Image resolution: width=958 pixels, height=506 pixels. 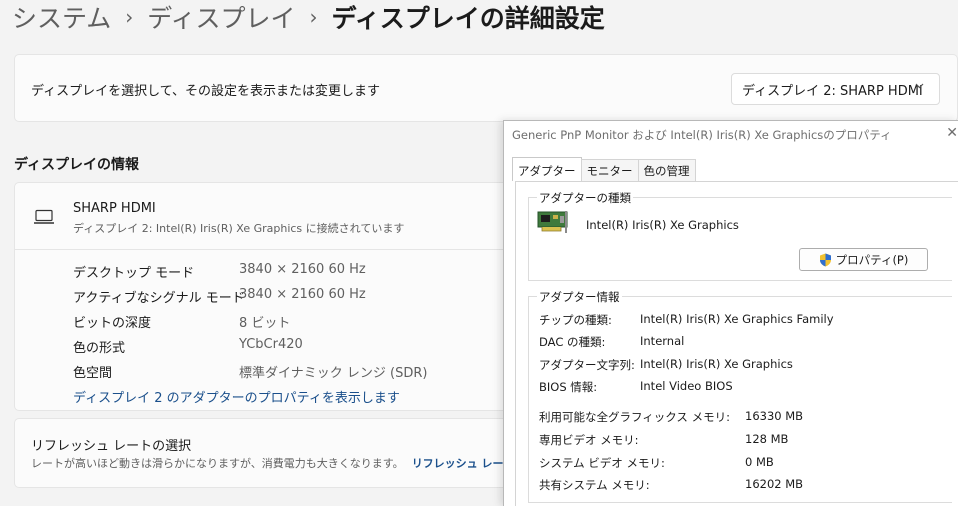 What do you see at coordinates (686, 386) in the screenshot?
I see `info-value: Intel Video BIOS` at bounding box center [686, 386].